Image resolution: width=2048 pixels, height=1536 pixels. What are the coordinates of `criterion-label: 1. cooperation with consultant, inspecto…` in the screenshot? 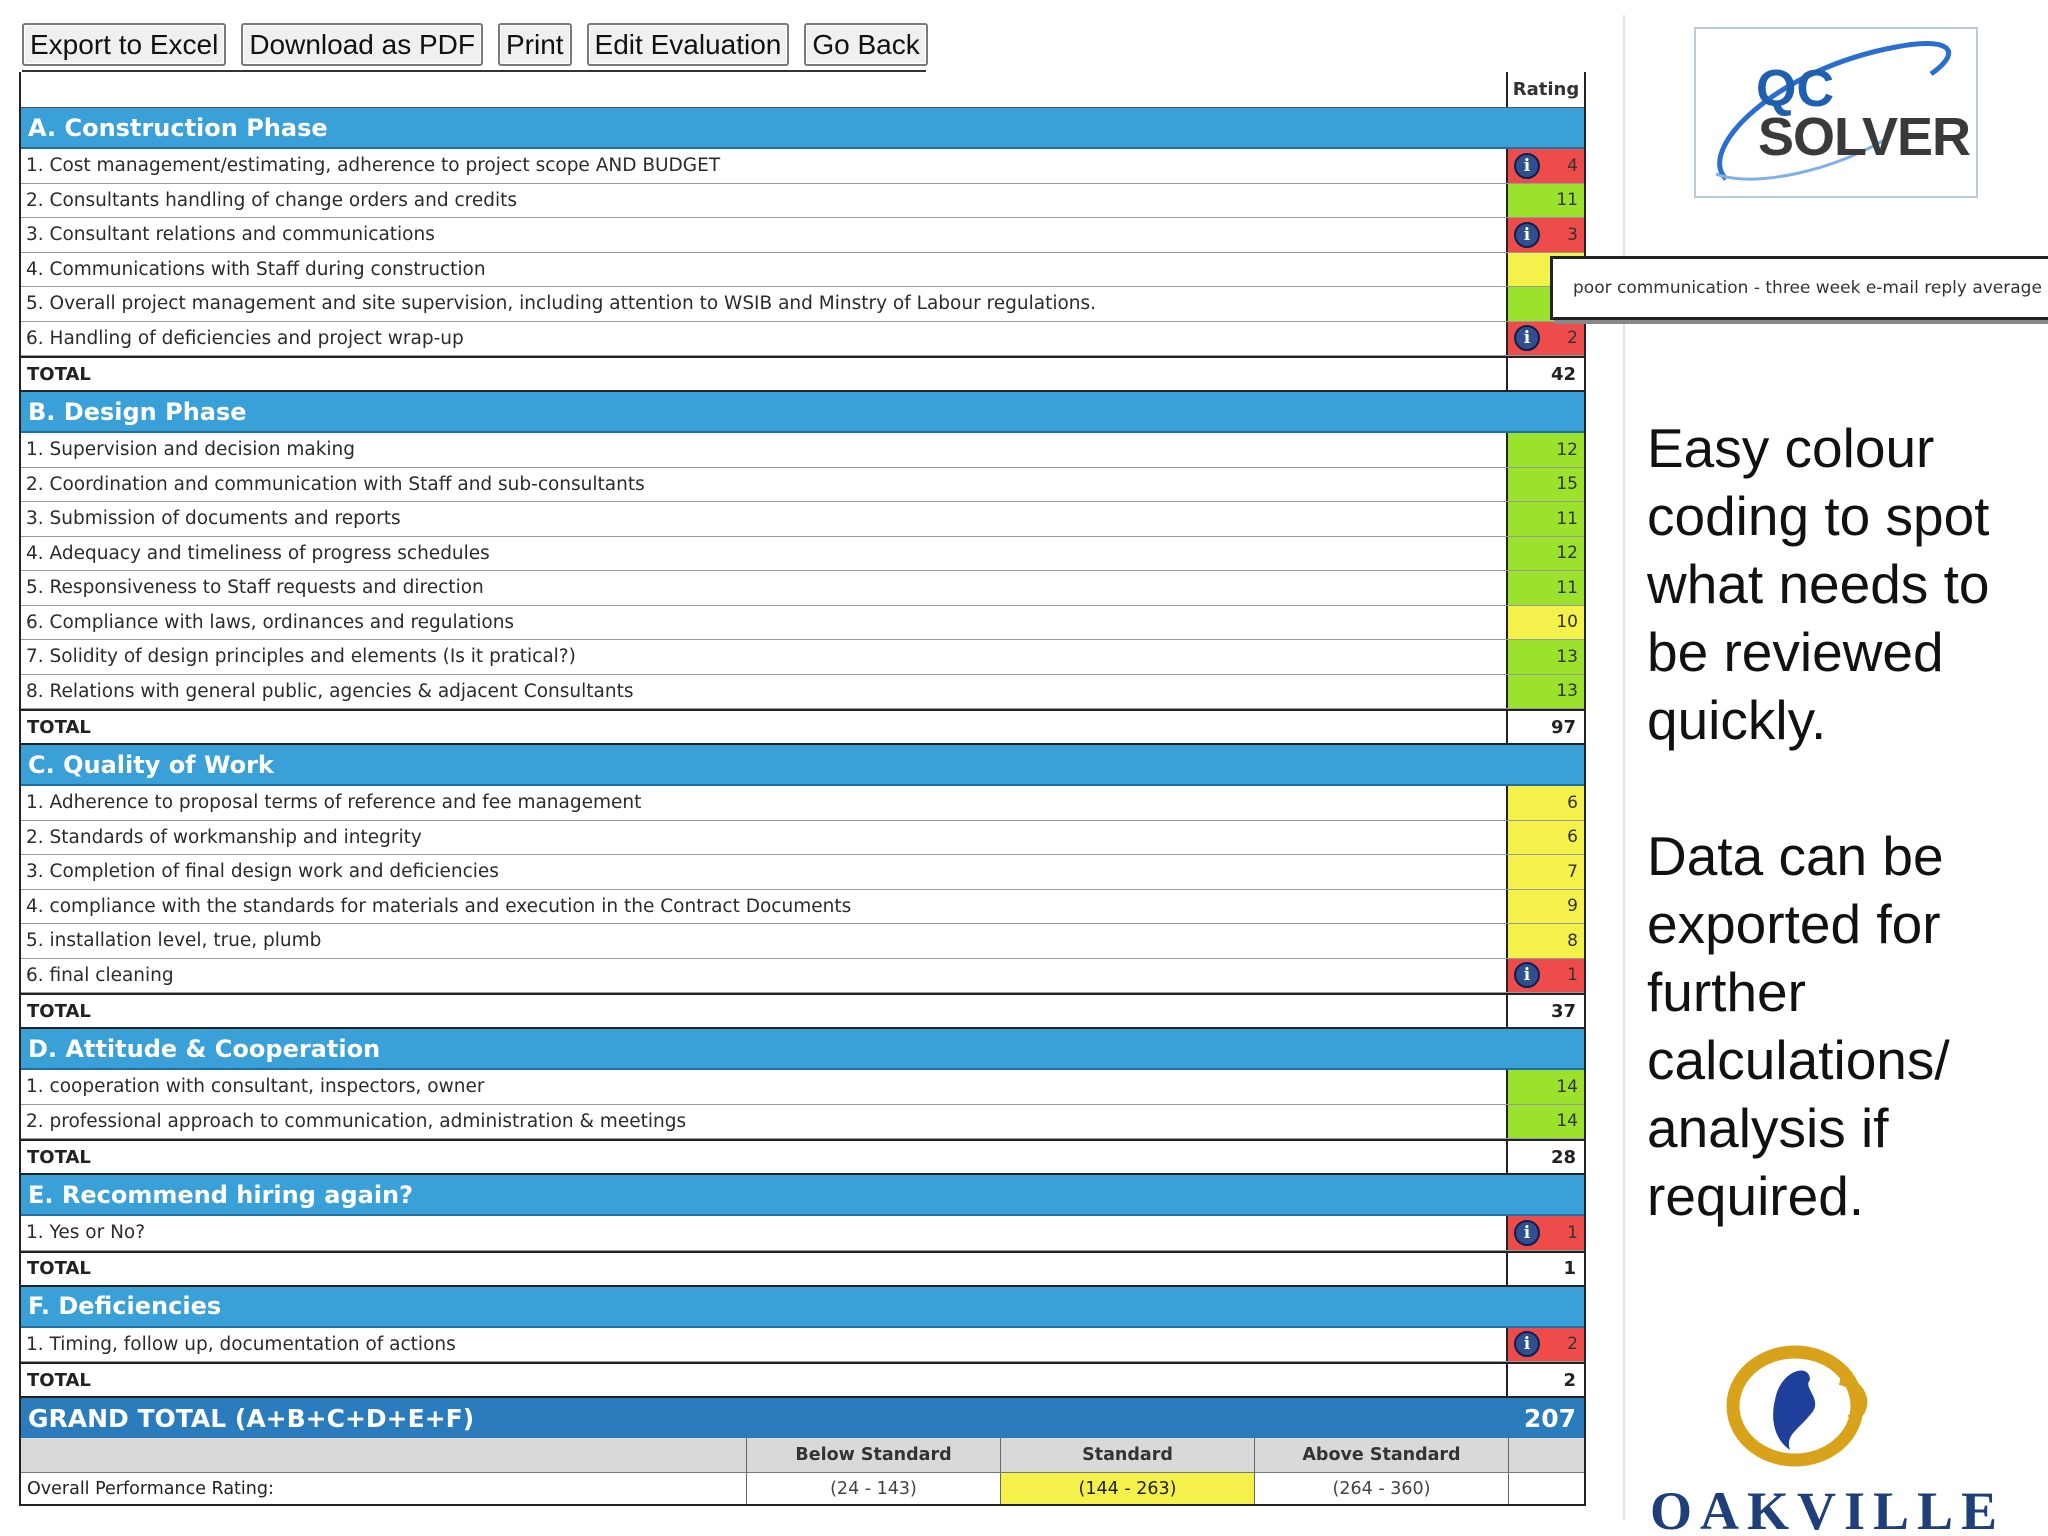 It's located at (255, 1087).